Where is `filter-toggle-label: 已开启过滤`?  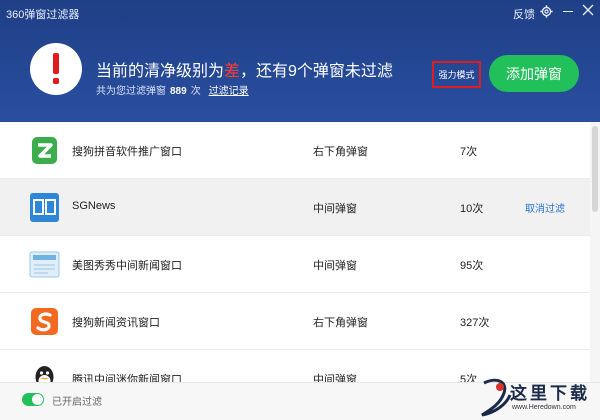
filter-toggle-label: 已开启过滤 is located at coordinates (77, 402).